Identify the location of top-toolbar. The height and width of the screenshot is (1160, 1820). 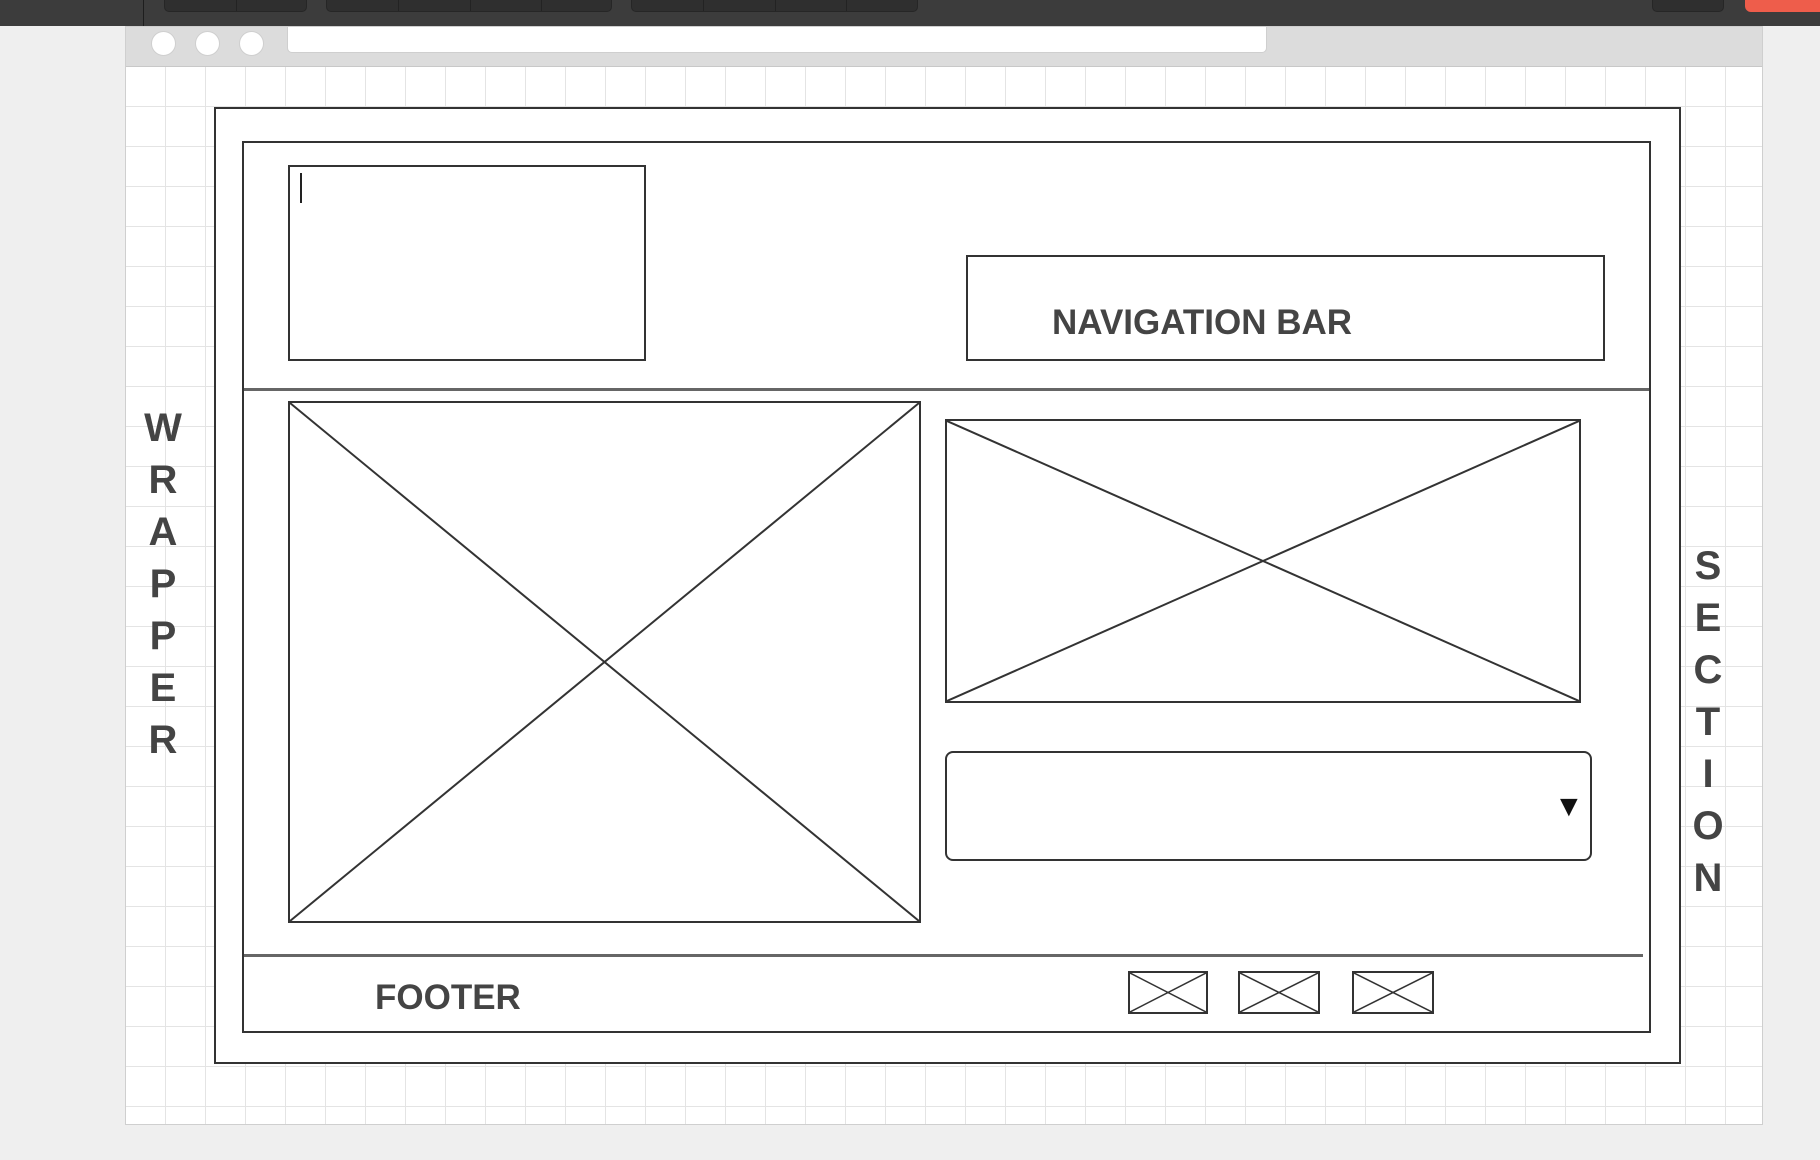
(910, 13).